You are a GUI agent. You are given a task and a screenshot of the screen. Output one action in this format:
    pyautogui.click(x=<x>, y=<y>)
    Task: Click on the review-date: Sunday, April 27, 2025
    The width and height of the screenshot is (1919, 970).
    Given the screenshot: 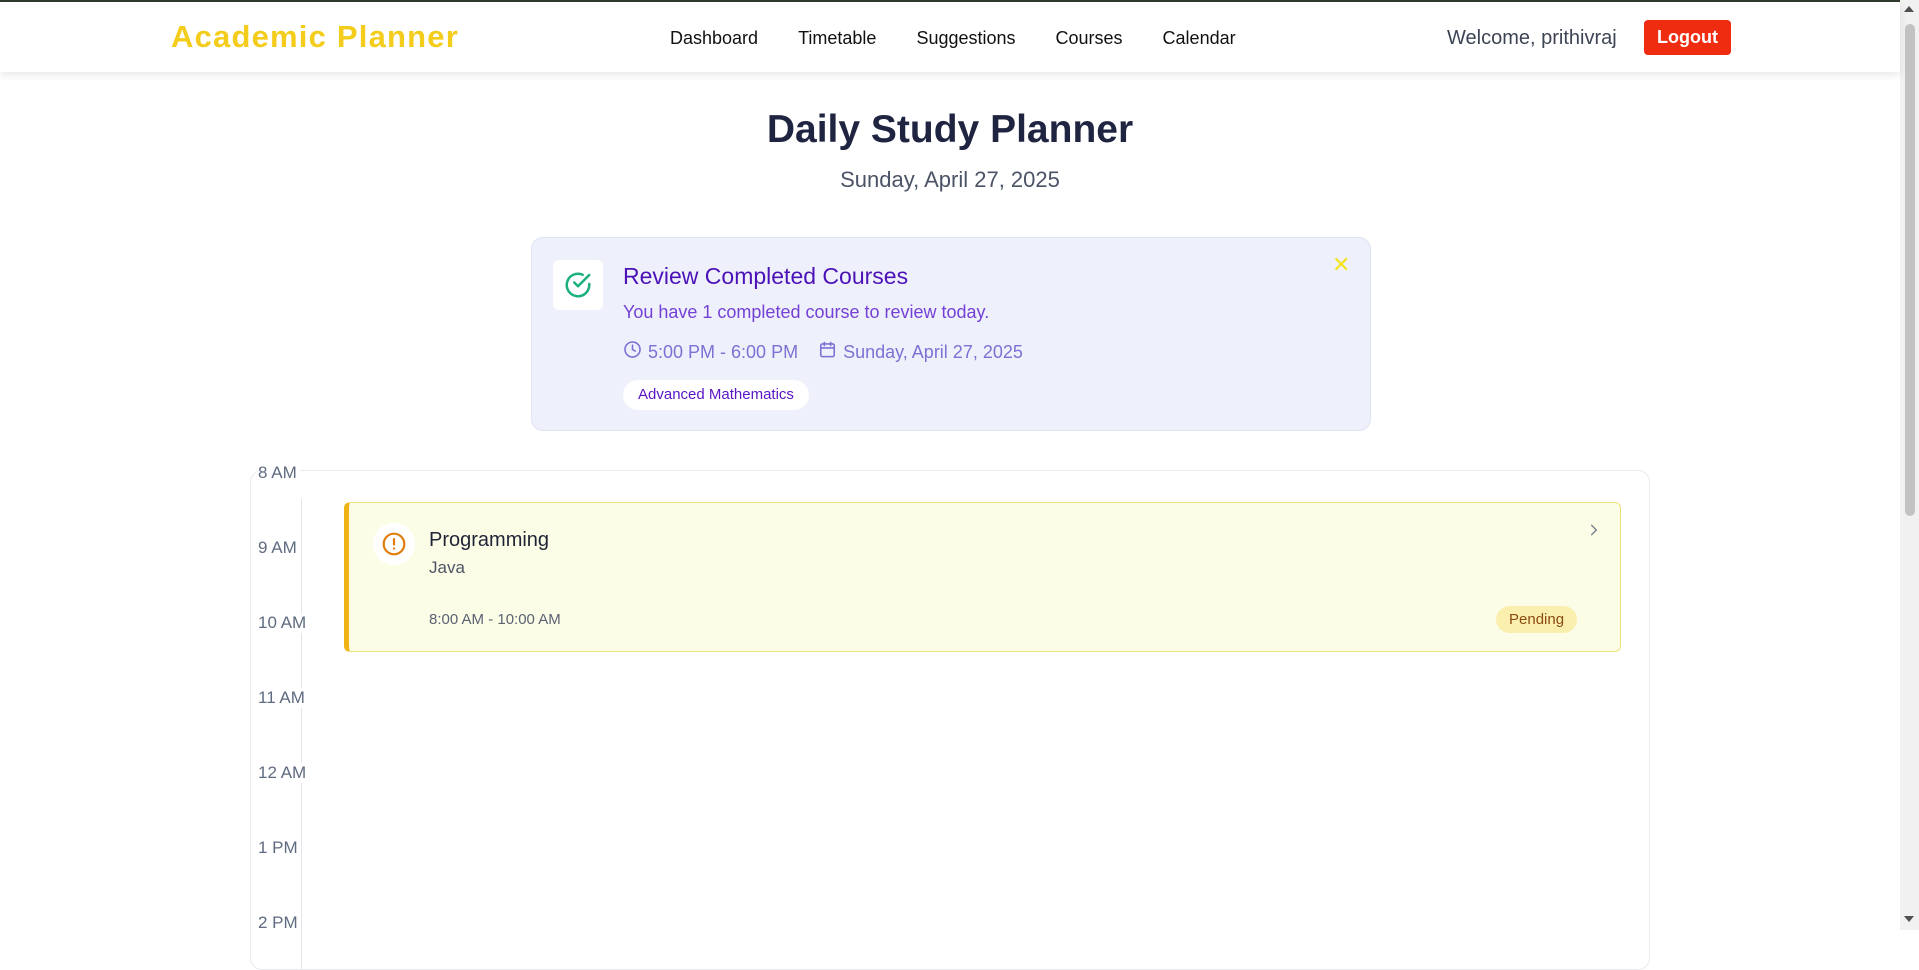 What is the action you would take?
    pyautogui.click(x=920, y=352)
    